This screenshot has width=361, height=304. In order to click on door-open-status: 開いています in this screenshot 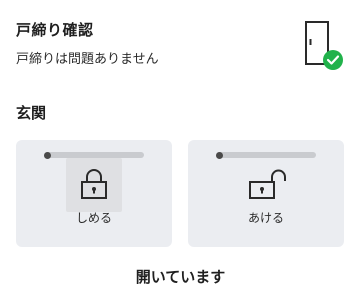, I will do `click(180, 277)`.